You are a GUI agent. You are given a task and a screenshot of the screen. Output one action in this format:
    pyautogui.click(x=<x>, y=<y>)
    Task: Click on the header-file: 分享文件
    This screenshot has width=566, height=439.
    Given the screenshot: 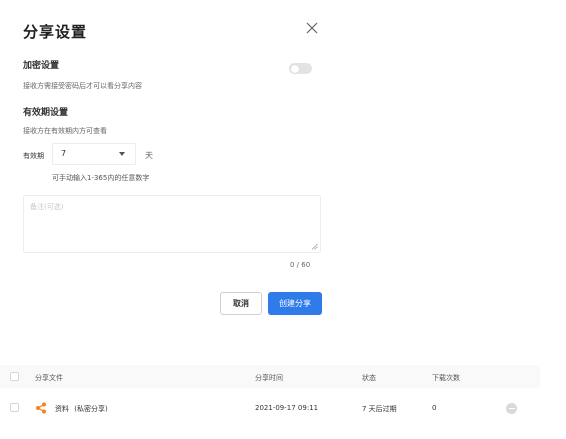 What is the action you would take?
    pyautogui.click(x=49, y=378)
    